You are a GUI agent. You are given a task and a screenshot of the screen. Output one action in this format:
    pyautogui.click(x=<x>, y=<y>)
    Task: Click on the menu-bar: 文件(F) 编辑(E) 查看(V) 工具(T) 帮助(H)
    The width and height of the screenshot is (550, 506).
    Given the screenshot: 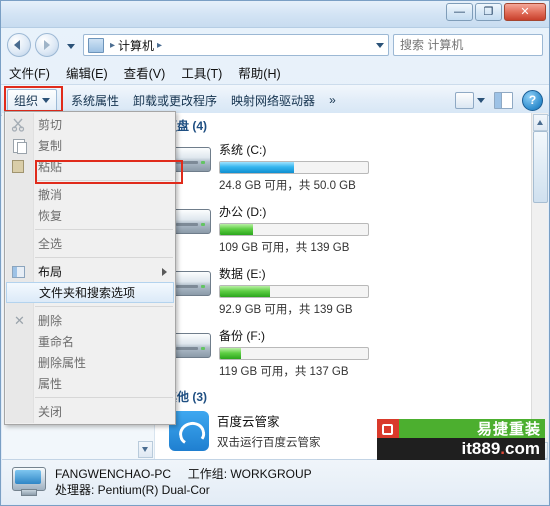 What is the action you would take?
    pyautogui.click(x=275, y=72)
    